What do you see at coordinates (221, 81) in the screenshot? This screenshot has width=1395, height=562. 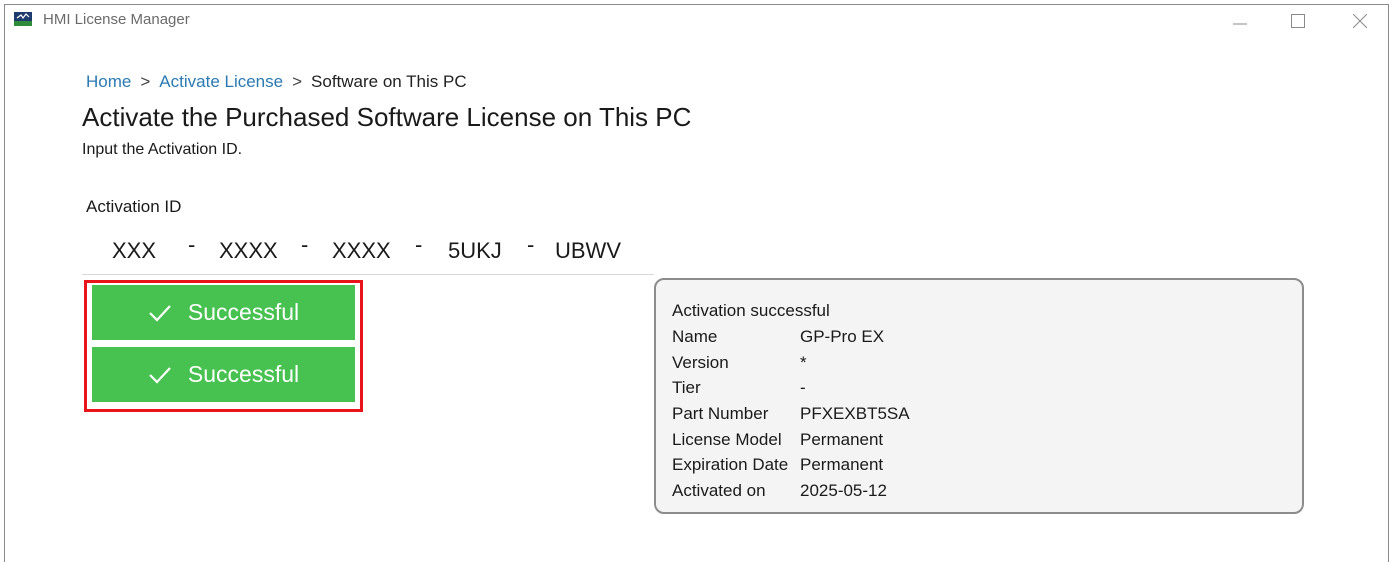 I see `breadcrumb-activate-license: Activate License` at bounding box center [221, 81].